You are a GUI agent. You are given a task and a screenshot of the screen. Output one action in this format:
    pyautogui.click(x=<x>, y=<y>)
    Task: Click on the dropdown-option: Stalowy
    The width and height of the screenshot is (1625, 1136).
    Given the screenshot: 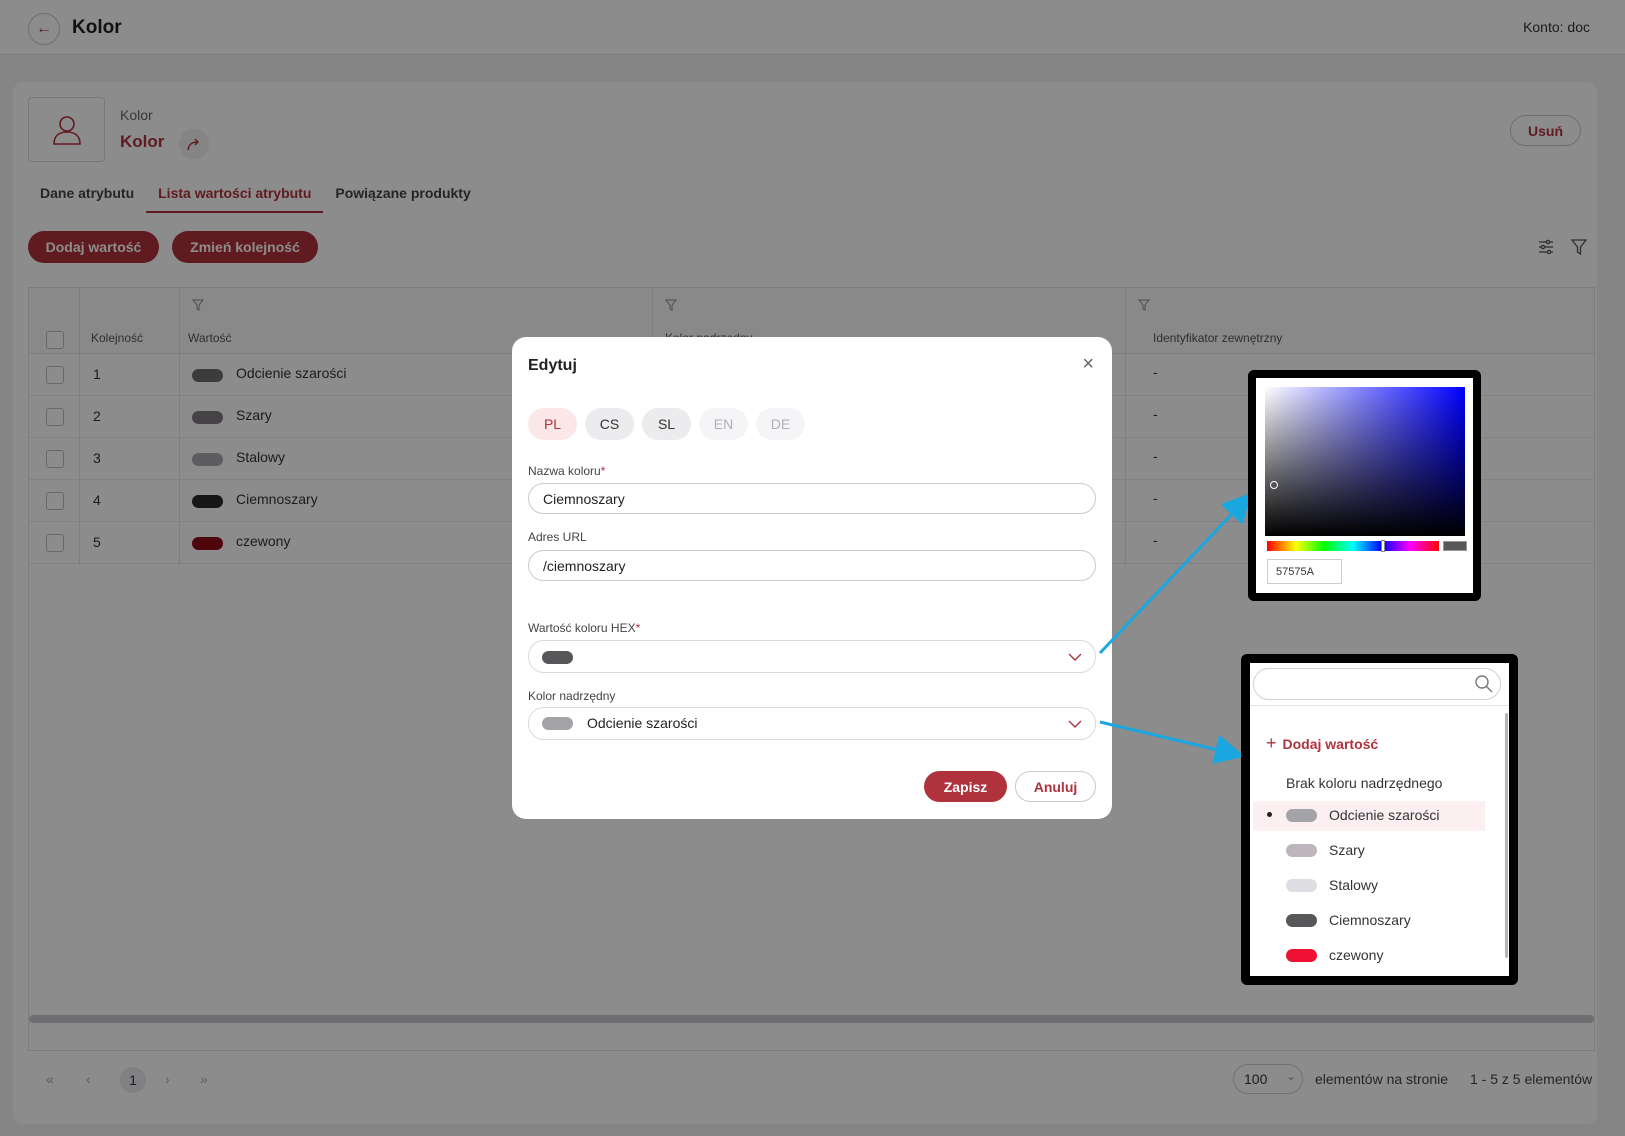 What is the action you would take?
    pyautogui.click(x=1369, y=886)
    